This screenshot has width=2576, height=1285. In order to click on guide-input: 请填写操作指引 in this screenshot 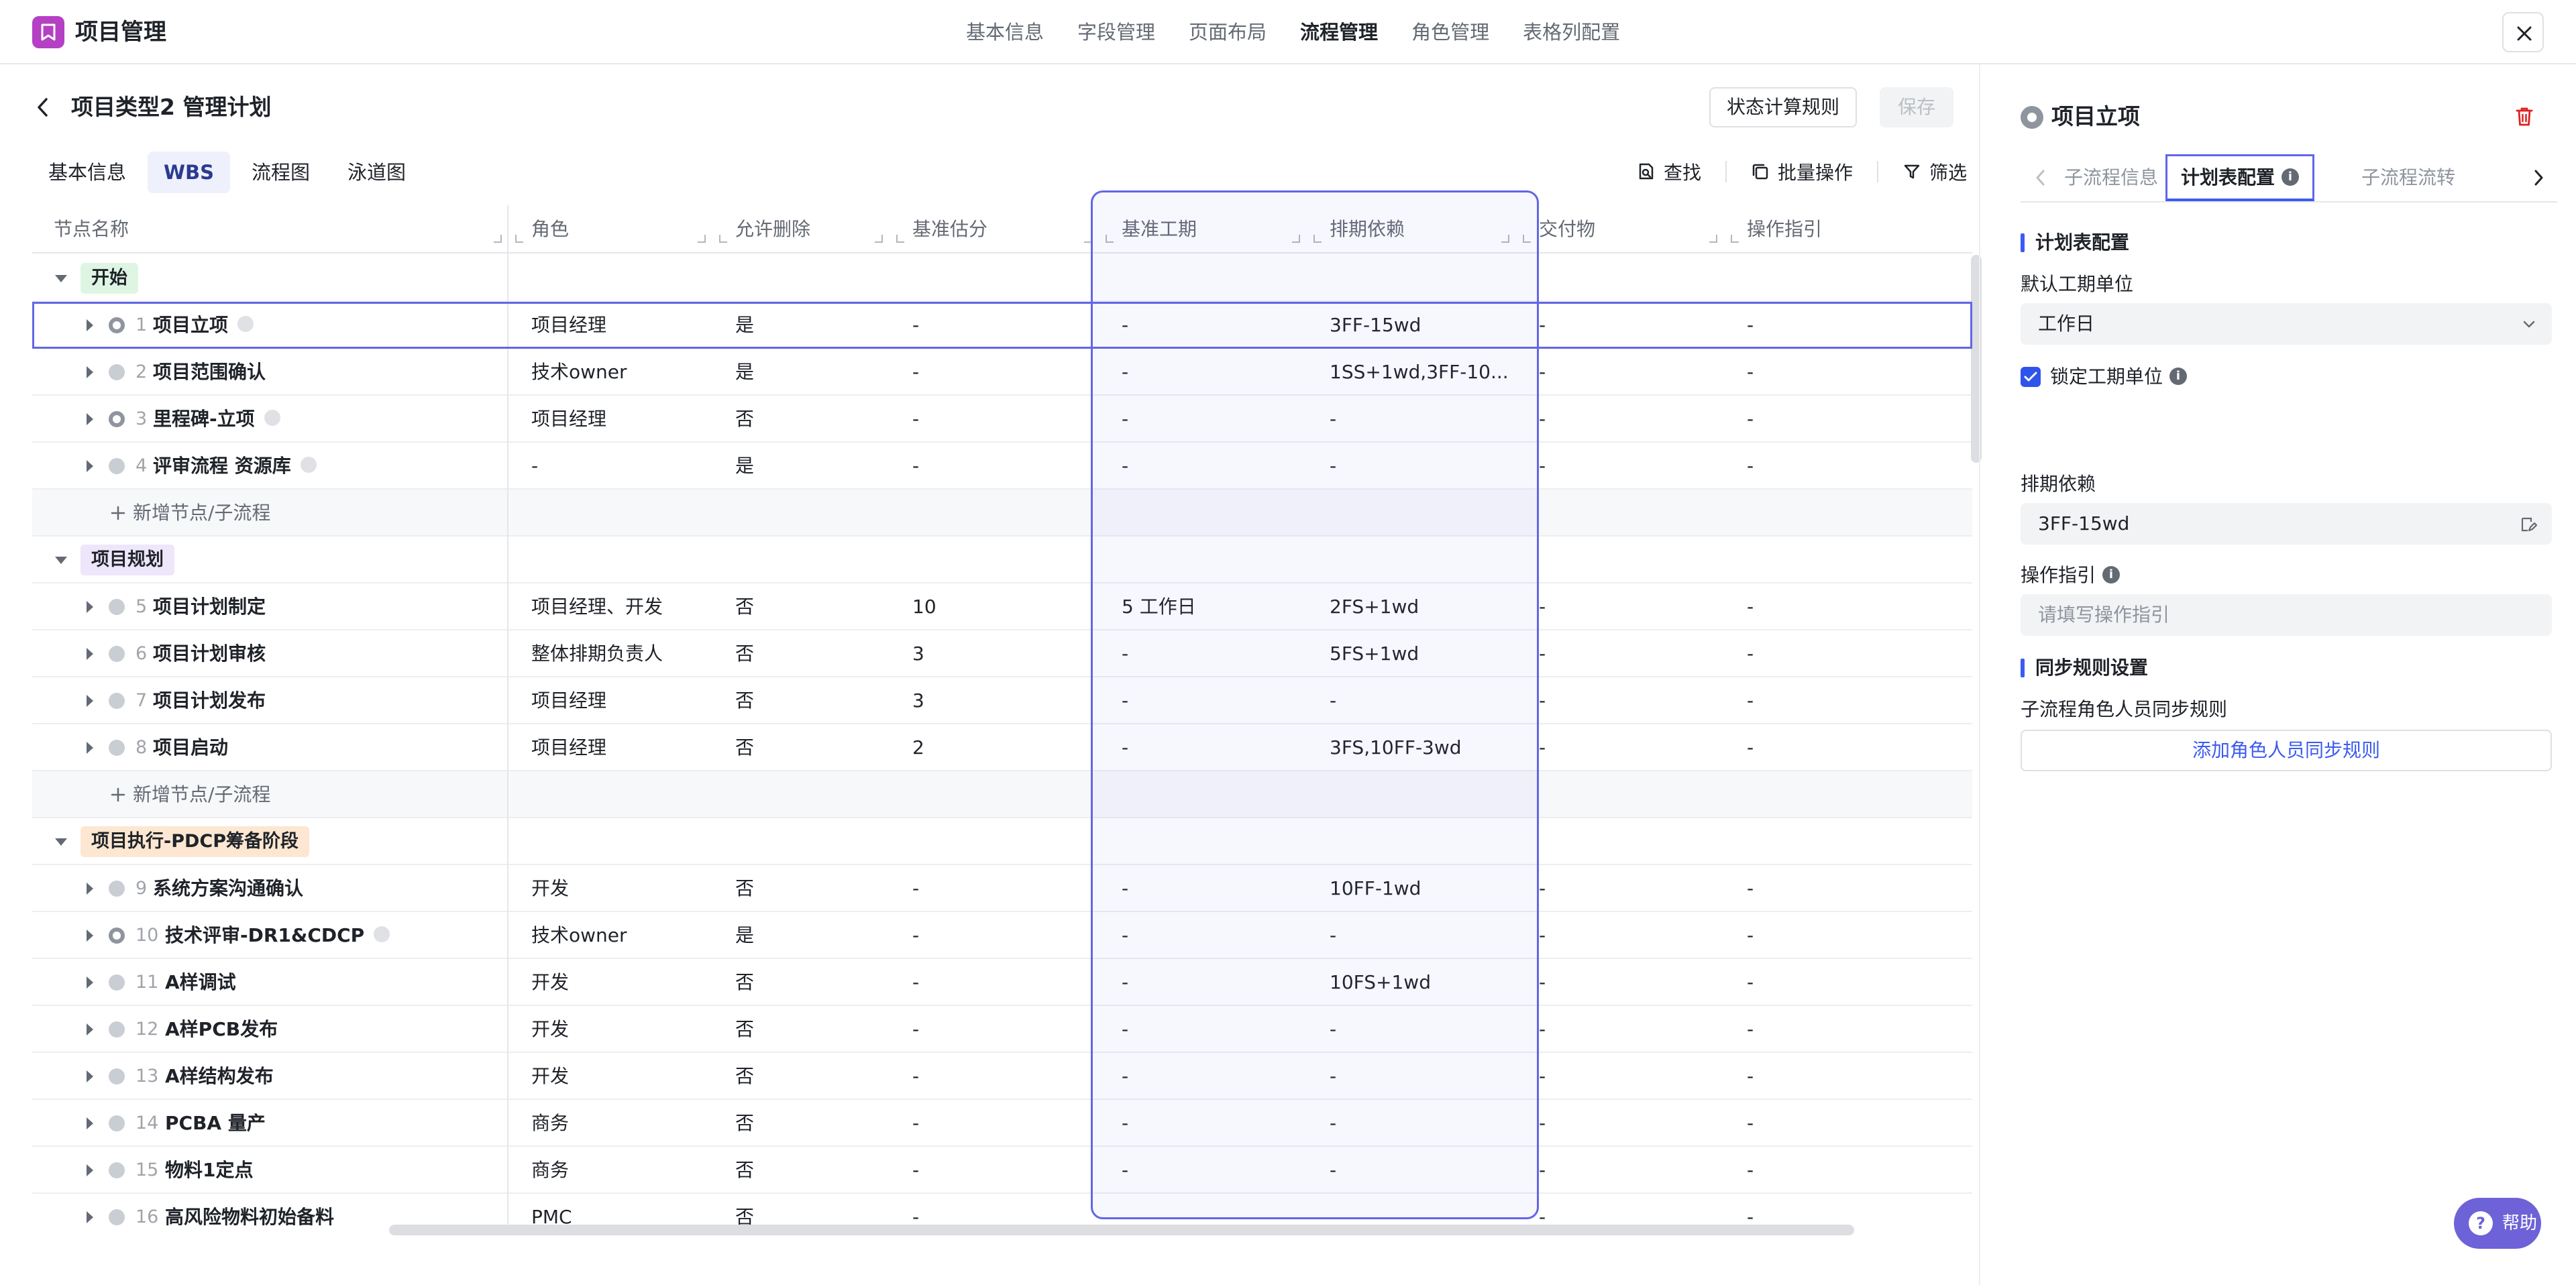, I will do `click(2286, 615)`.